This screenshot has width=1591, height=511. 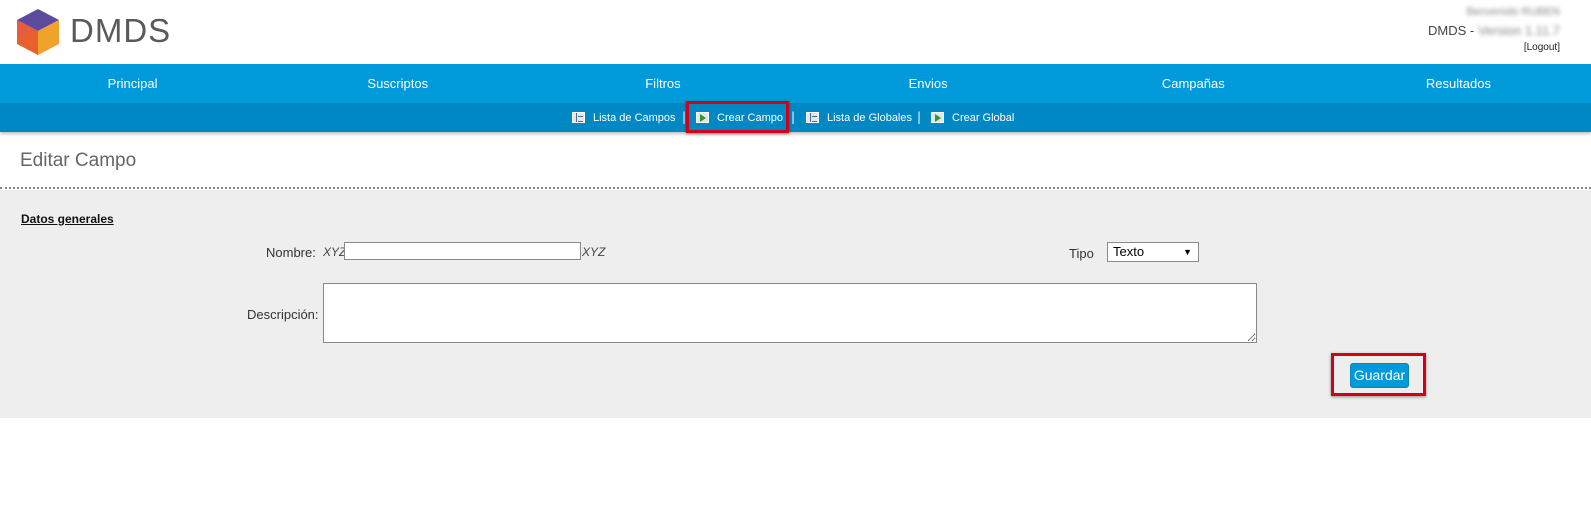 I want to click on section-title: Datos generales, so click(x=67, y=219).